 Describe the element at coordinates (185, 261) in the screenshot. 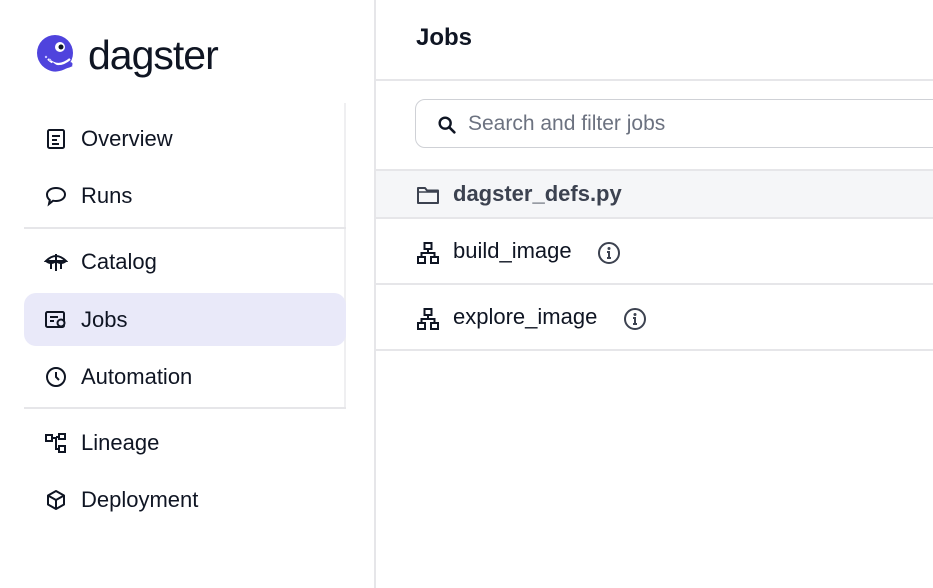

I see `sidebar-item-catalog: Catalog` at that location.